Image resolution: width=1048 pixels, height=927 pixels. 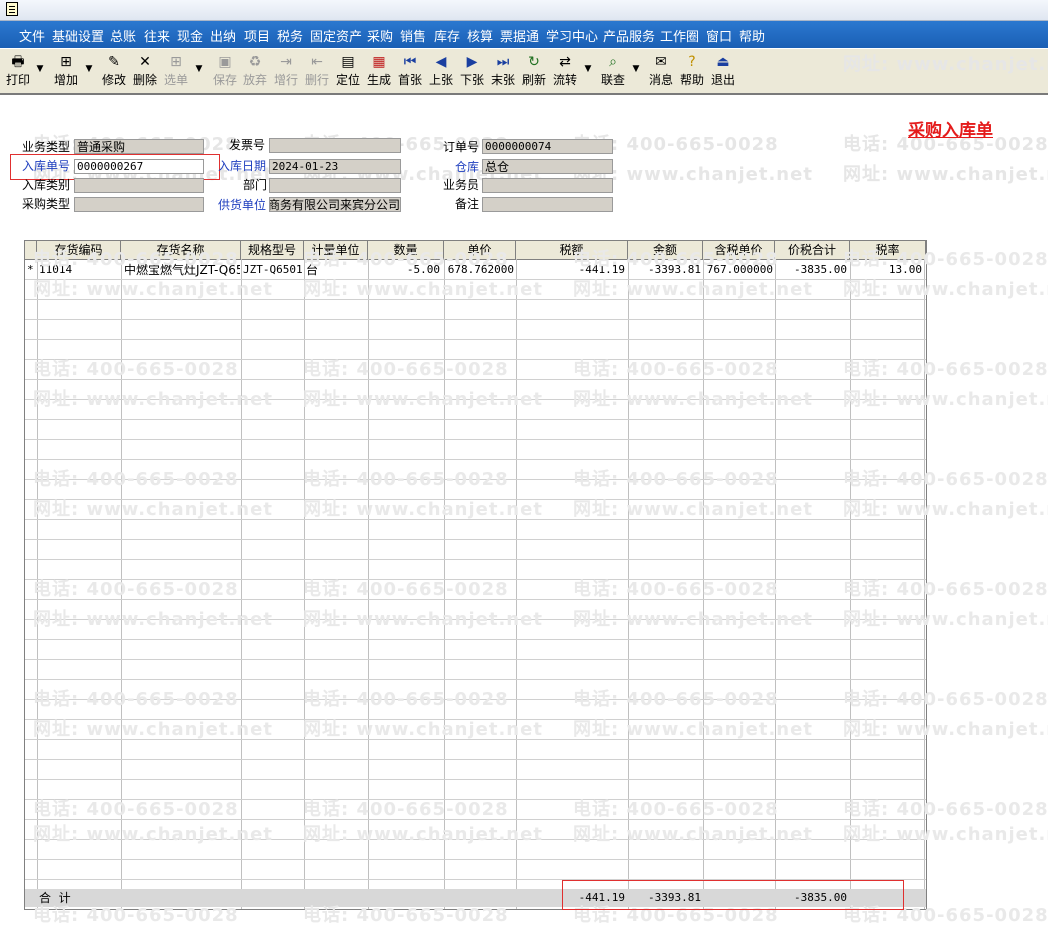 What do you see at coordinates (752, 35) in the screenshot?
I see `menu-help: 帮助` at bounding box center [752, 35].